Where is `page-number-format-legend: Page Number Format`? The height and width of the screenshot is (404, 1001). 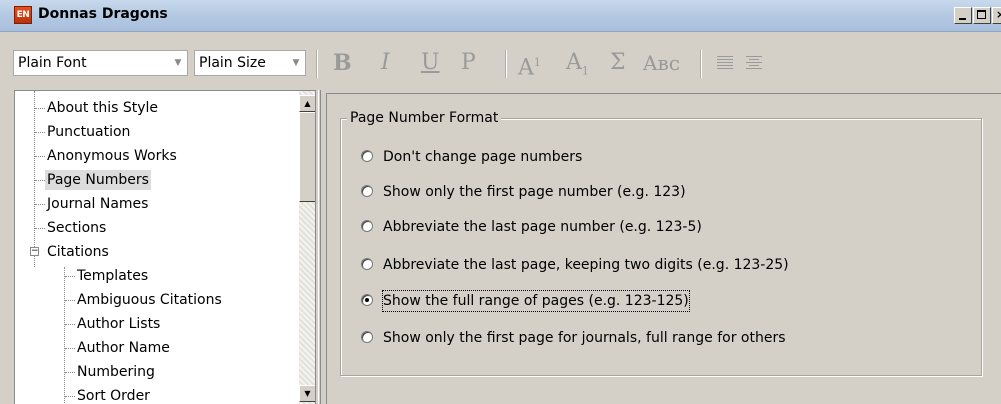
page-number-format-legend: Page Number Format is located at coordinates (424, 118).